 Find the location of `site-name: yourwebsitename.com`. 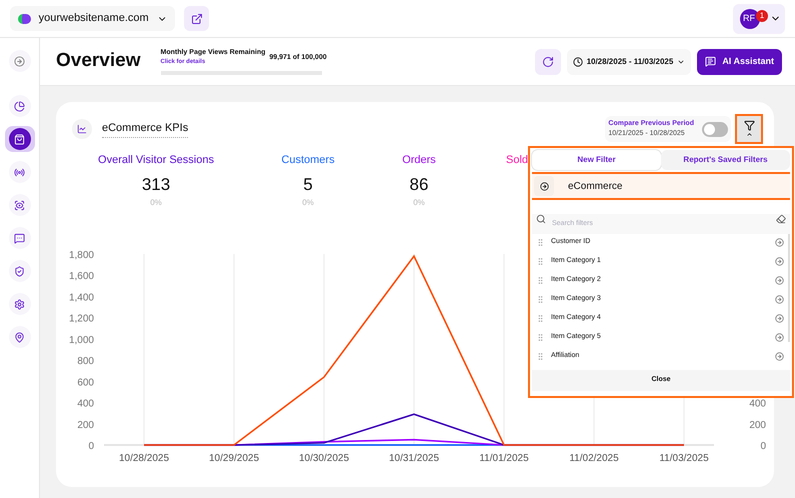

site-name: yourwebsitename.com is located at coordinates (93, 18).